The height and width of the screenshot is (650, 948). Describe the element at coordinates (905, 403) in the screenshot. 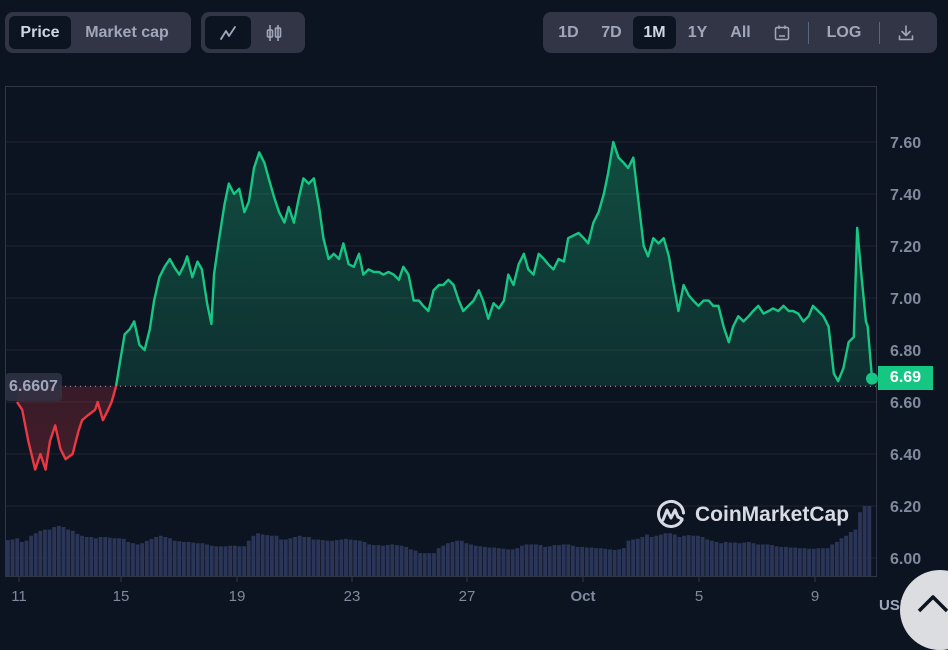

I see `y-tick-label: 6.60` at that location.